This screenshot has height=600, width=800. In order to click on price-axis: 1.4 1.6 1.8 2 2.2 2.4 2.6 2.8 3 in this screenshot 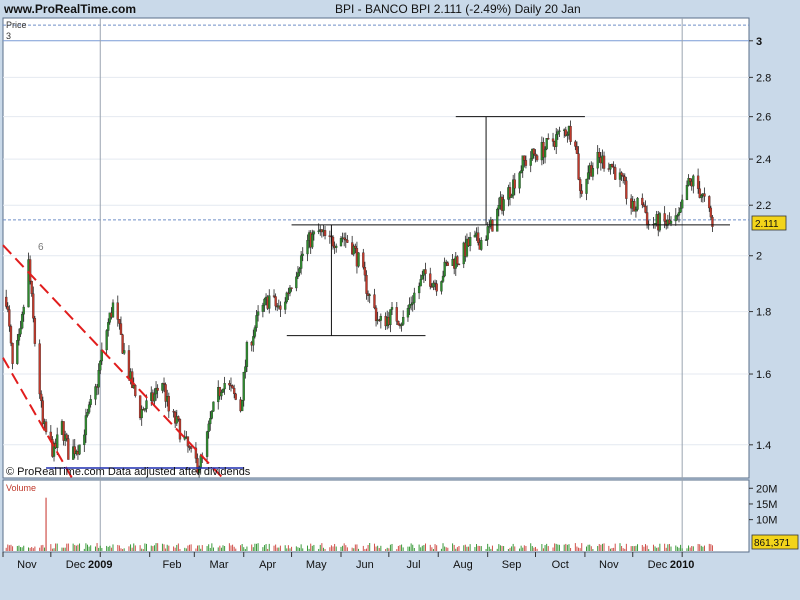, I will do `click(760, 244)`.